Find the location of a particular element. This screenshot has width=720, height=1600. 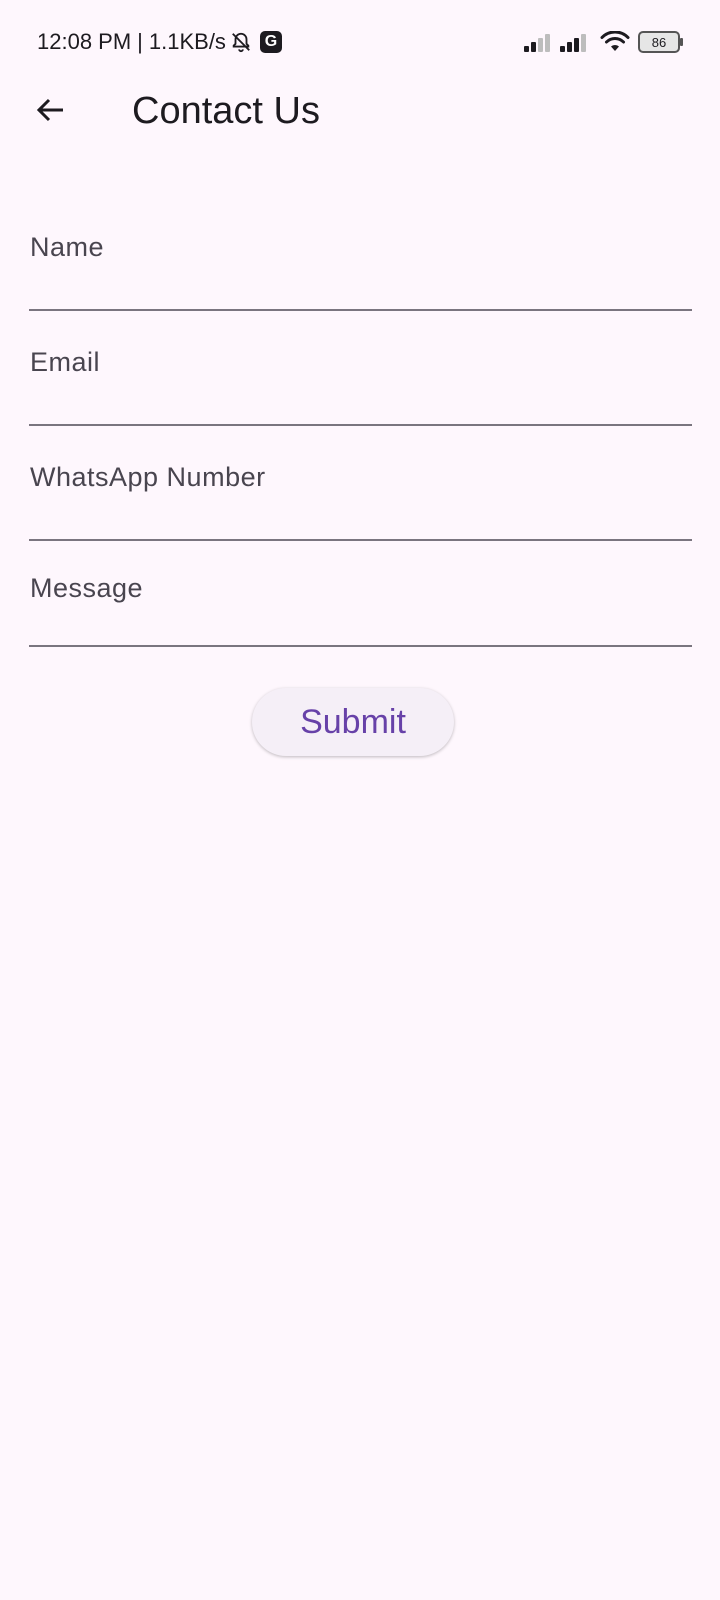

status-right: 86 is located at coordinates (603, 42).